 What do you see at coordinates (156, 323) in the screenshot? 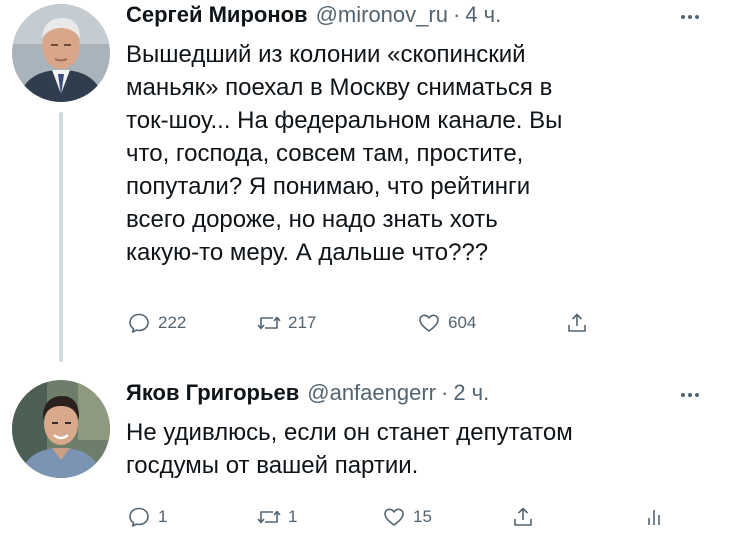
I see `reply-button: 222` at bounding box center [156, 323].